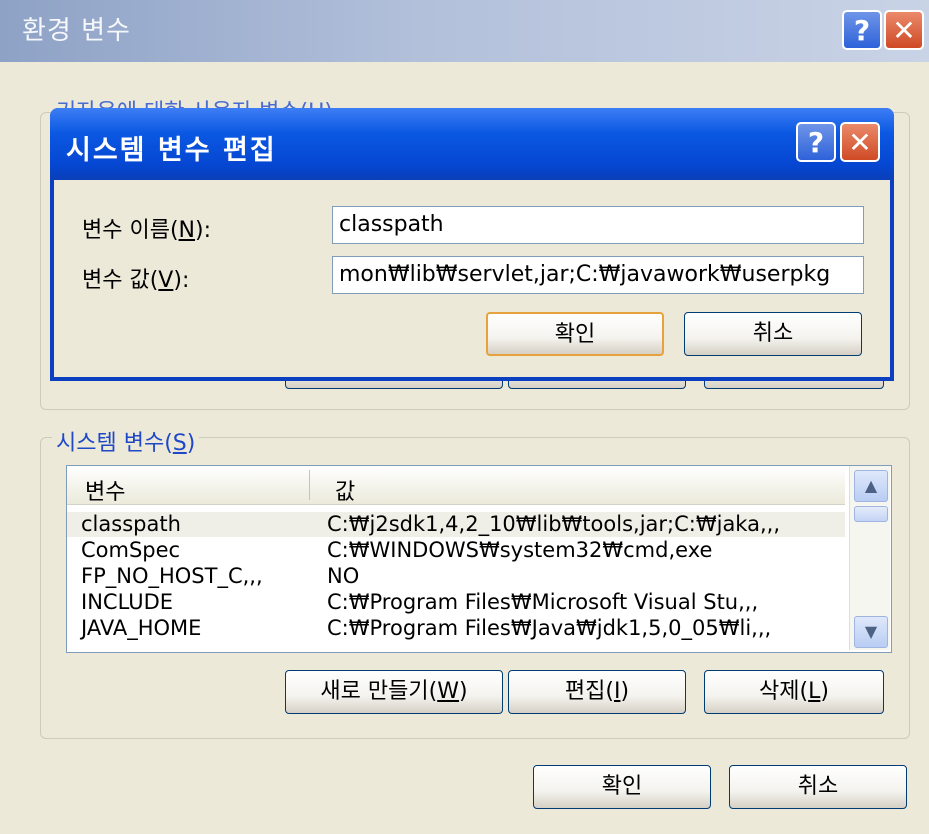  What do you see at coordinates (131, 524) in the screenshot?
I see `row-variable-name: classpath` at bounding box center [131, 524].